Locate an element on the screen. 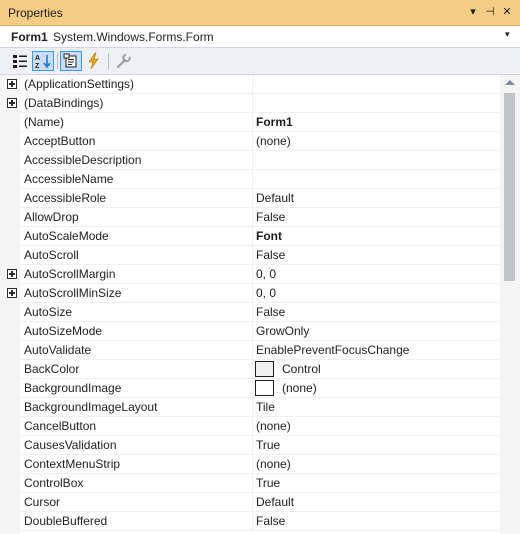 The image size is (520, 534). property-row: AccessibleDescription is located at coordinates (250, 160).